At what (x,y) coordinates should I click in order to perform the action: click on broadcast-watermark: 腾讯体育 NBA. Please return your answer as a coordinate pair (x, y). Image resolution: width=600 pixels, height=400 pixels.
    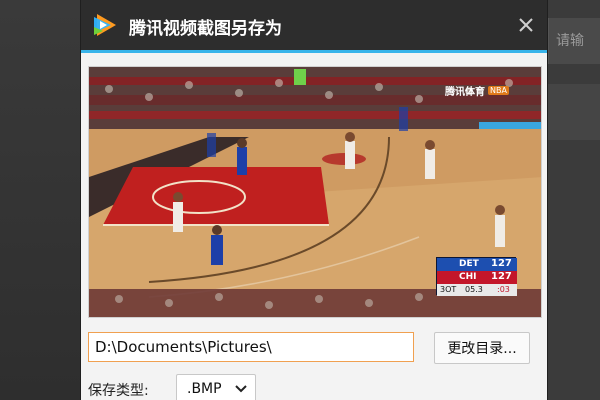
    Looking at the image, I should click on (477, 90).